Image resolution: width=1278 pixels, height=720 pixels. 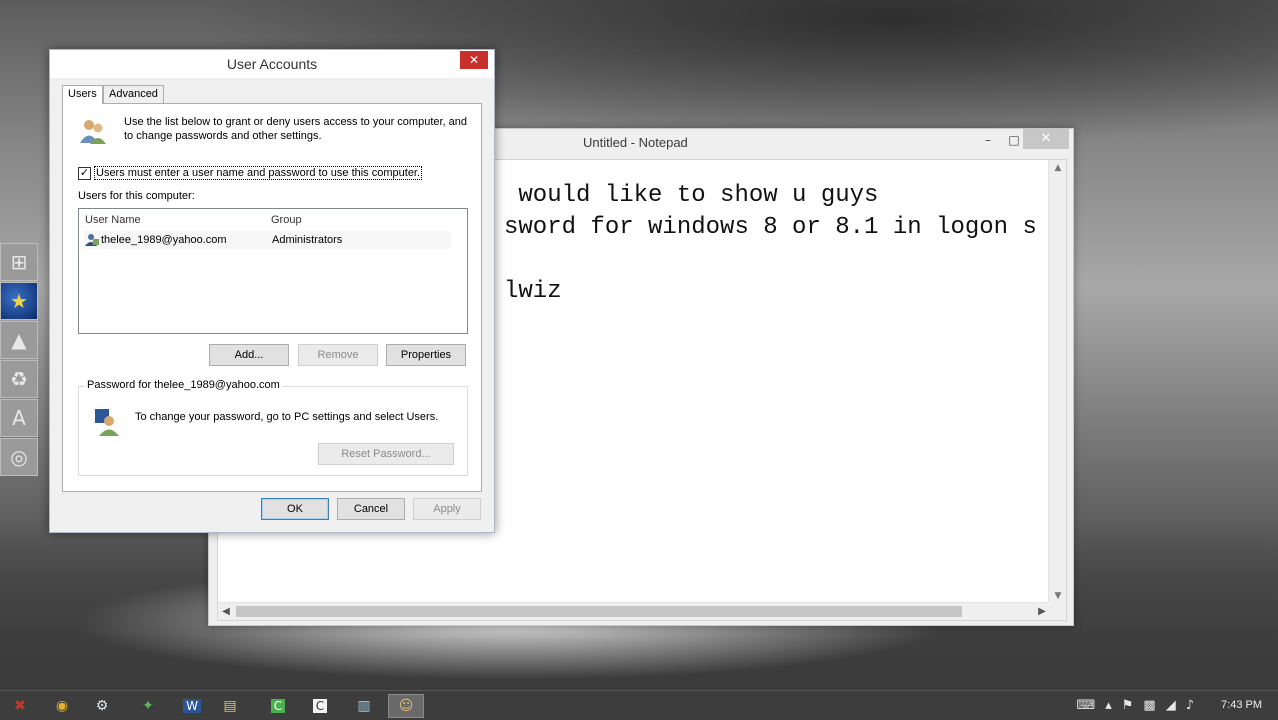 I want to click on file-explorer-icon: ▤, so click(x=230, y=706).